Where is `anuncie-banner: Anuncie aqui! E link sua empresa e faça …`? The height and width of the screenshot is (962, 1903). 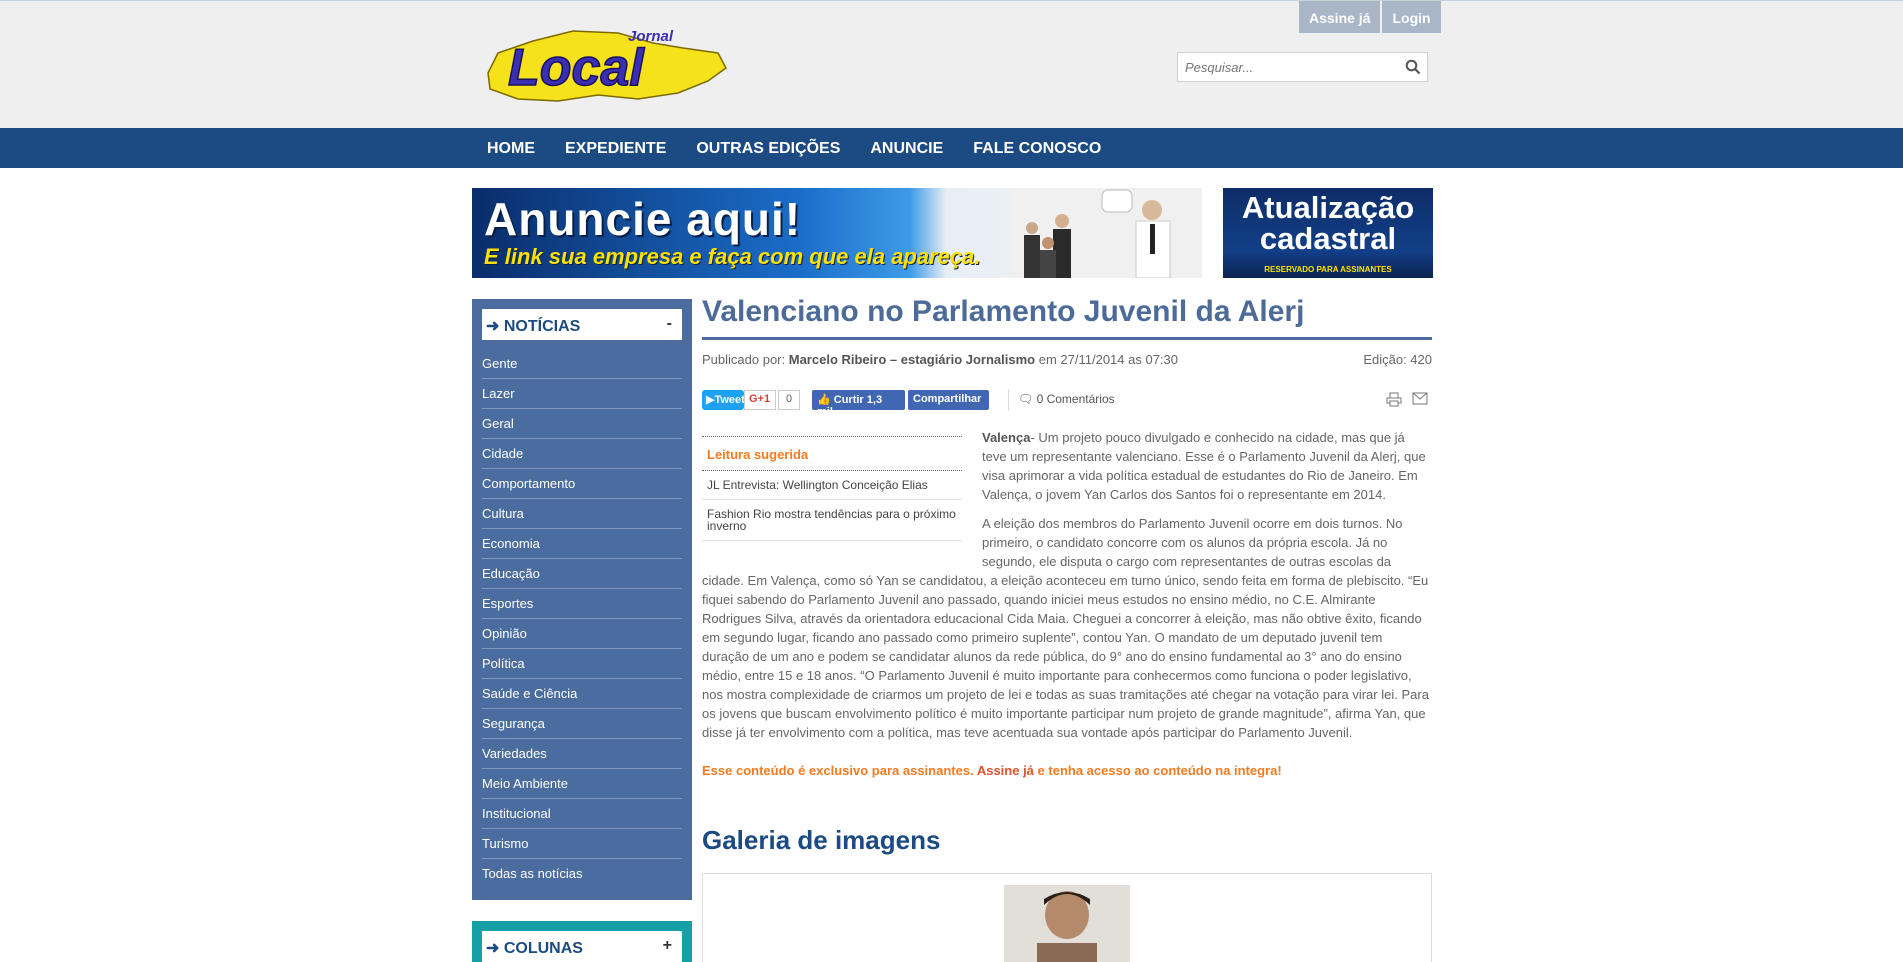
anuncie-banner: Anuncie aqui! E link sua empresa e faça … is located at coordinates (837, 233).